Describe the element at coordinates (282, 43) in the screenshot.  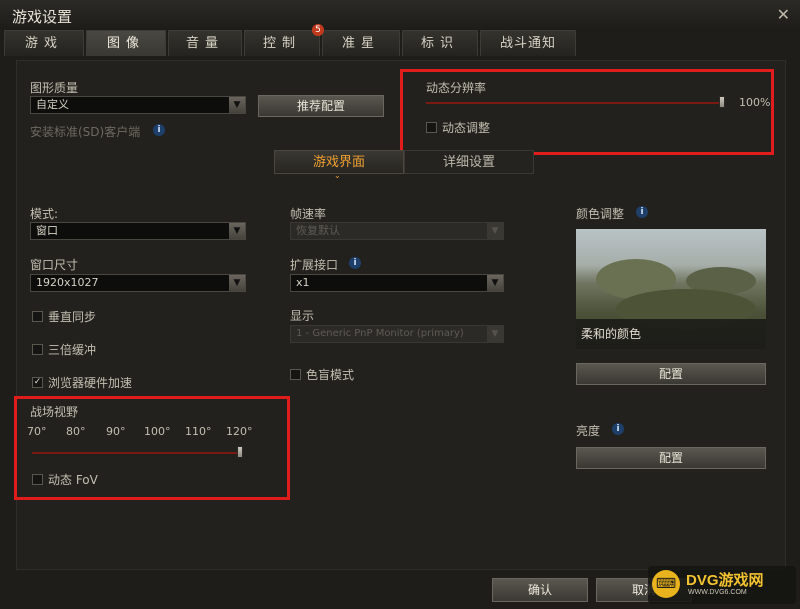
I see `tab-controls: 控制` at that location.